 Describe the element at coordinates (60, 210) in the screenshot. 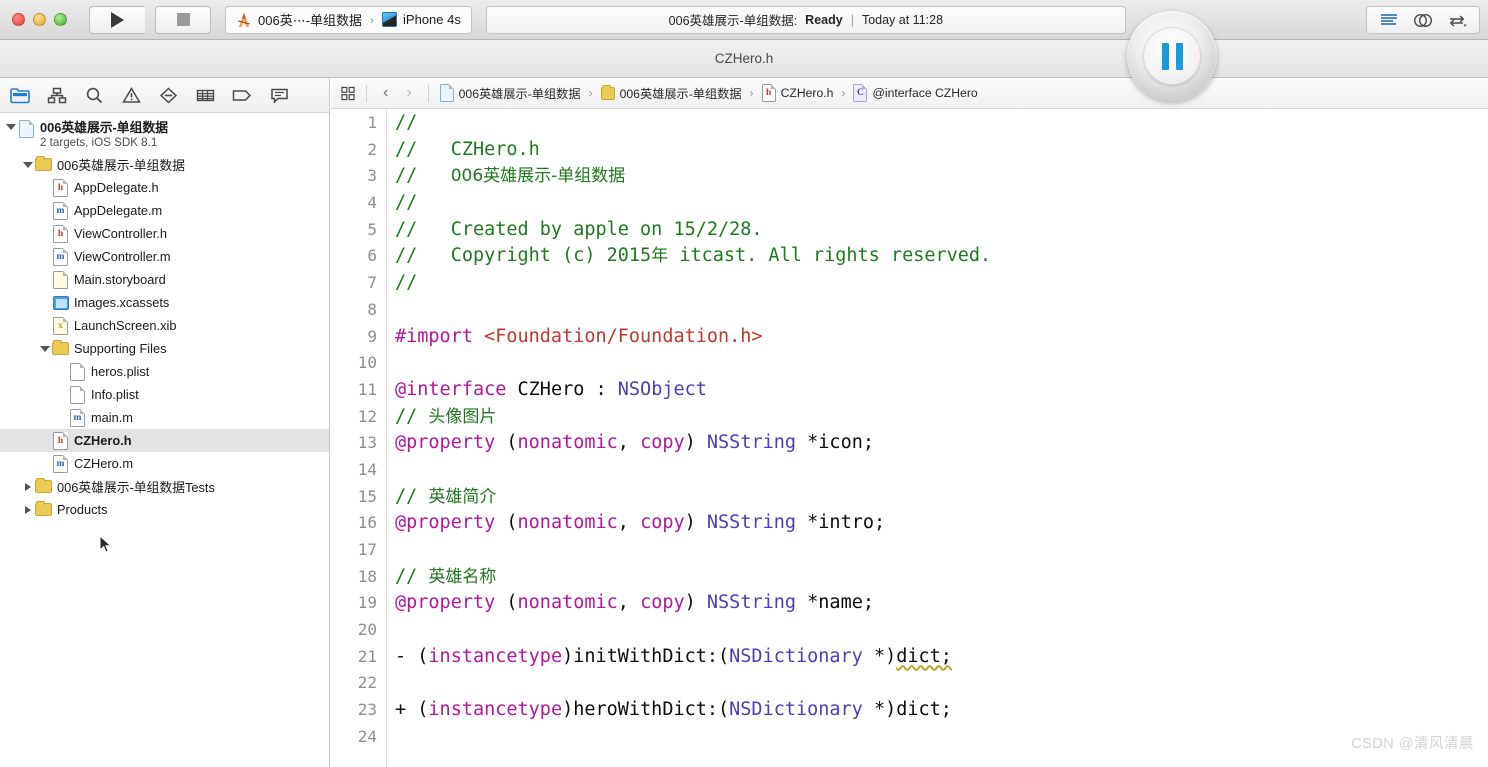

I see `source-file-icon: m` at that location.